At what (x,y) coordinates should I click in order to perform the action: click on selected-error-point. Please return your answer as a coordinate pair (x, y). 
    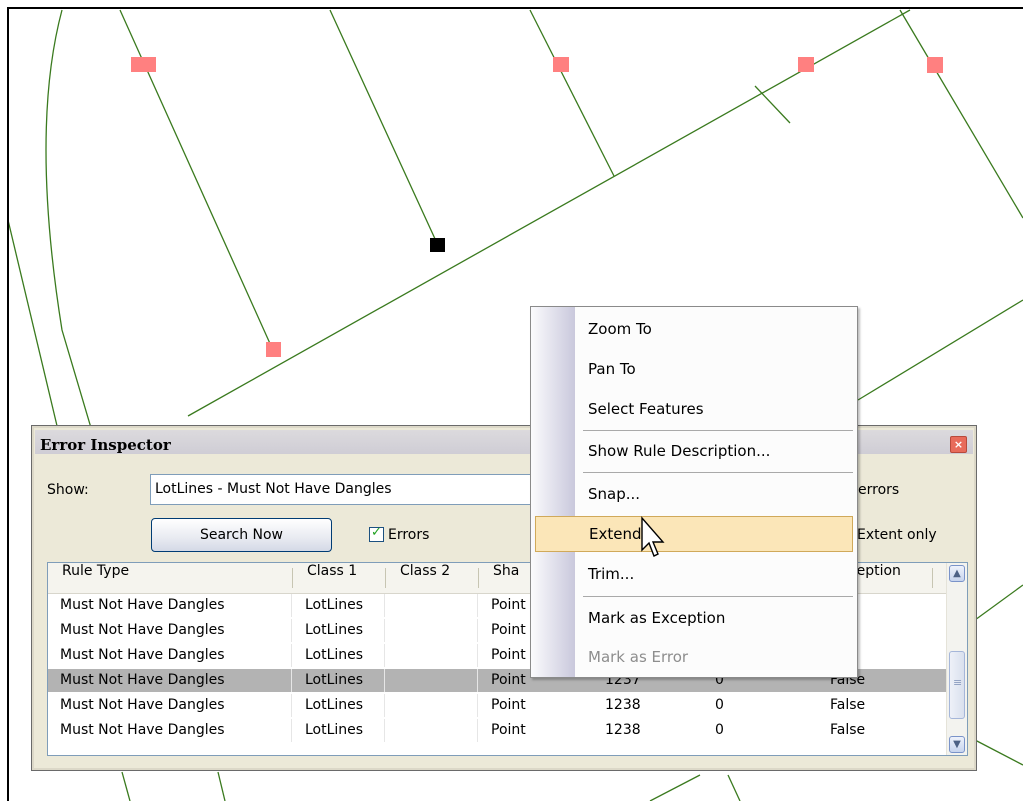
    Looking at the image, I should click on (437, 245).